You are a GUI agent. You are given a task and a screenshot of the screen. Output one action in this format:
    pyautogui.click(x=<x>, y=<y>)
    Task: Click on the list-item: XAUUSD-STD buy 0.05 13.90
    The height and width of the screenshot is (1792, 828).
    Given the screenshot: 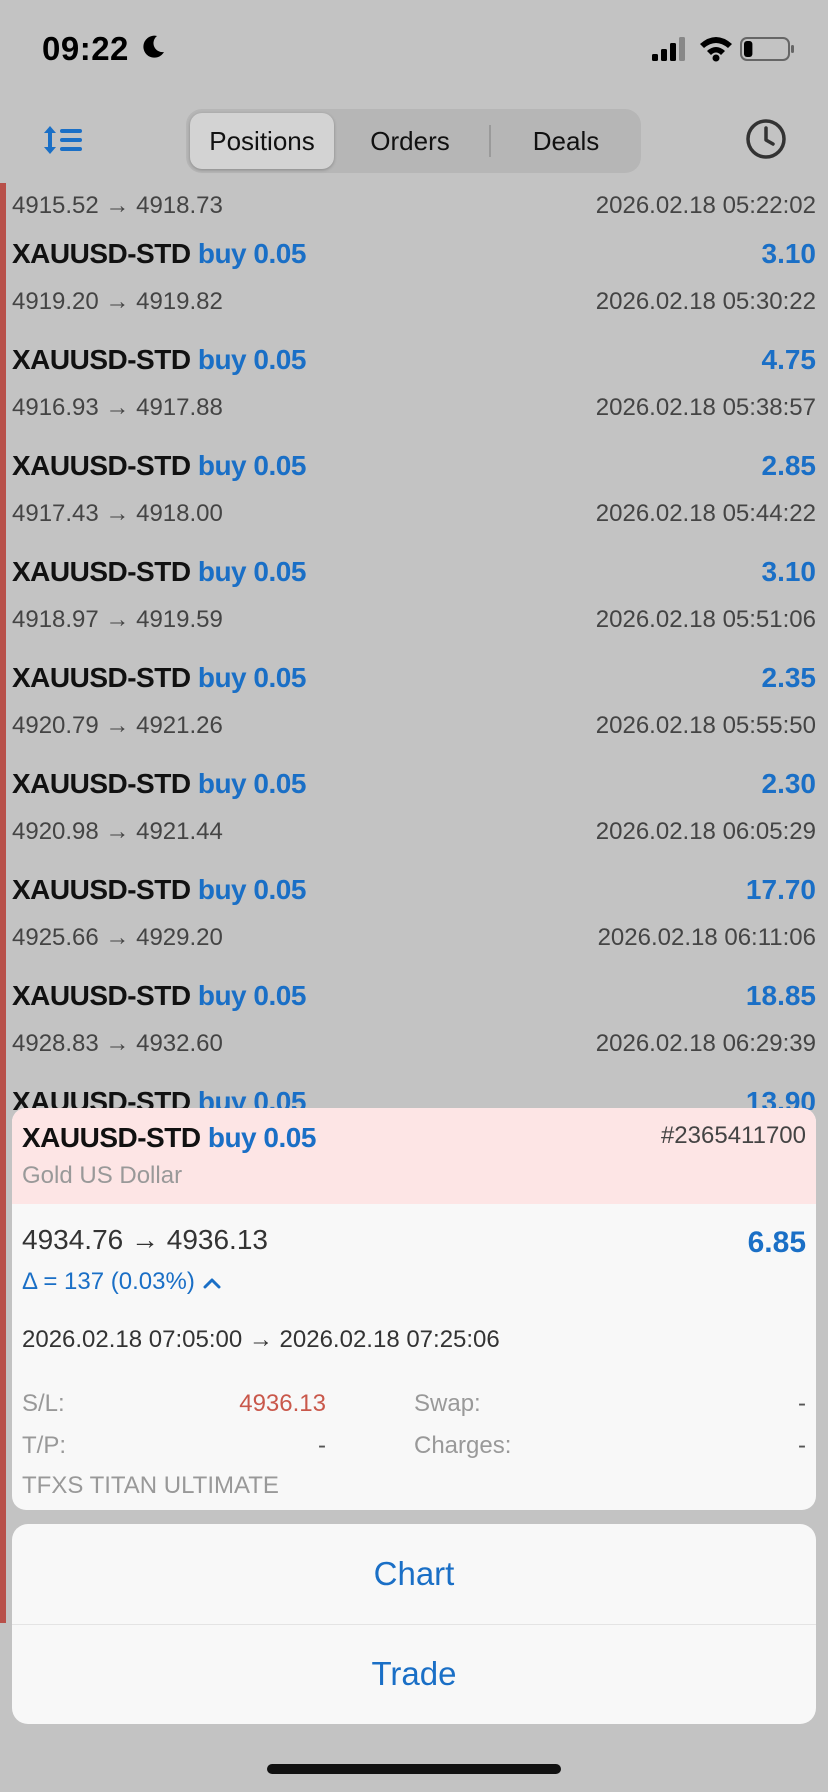 What is the action you would take?
    pyautogui.click(x=414, y=1095)
    